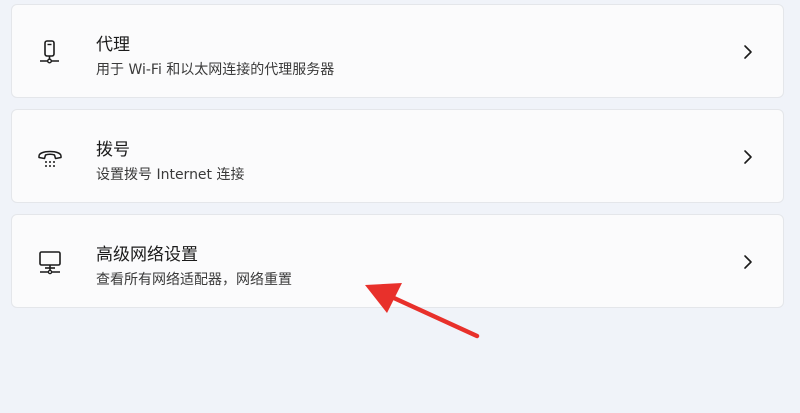 Image resolution: width=800 pixels, height=413 pixels. Describe the element at coordinates (50, 52) in the screenshot. I see `proxy-icon` at that location.